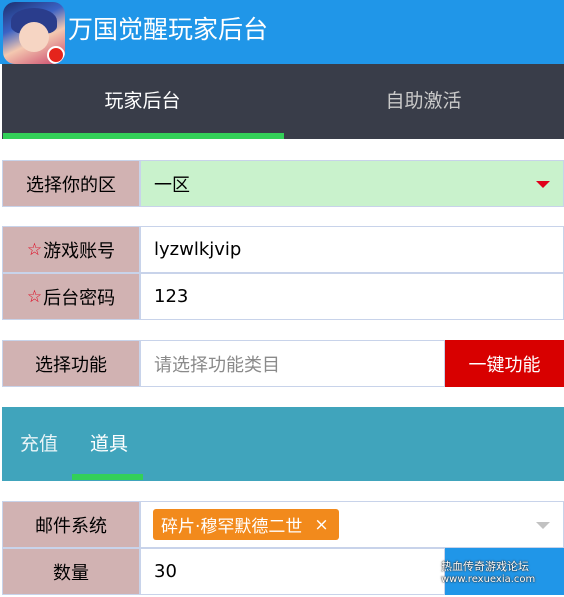 The height and width of the screenshot is (597, 564). I want to click on mail-item-select: 碎片·穆罕默德二世 ×, so click(352, 524).